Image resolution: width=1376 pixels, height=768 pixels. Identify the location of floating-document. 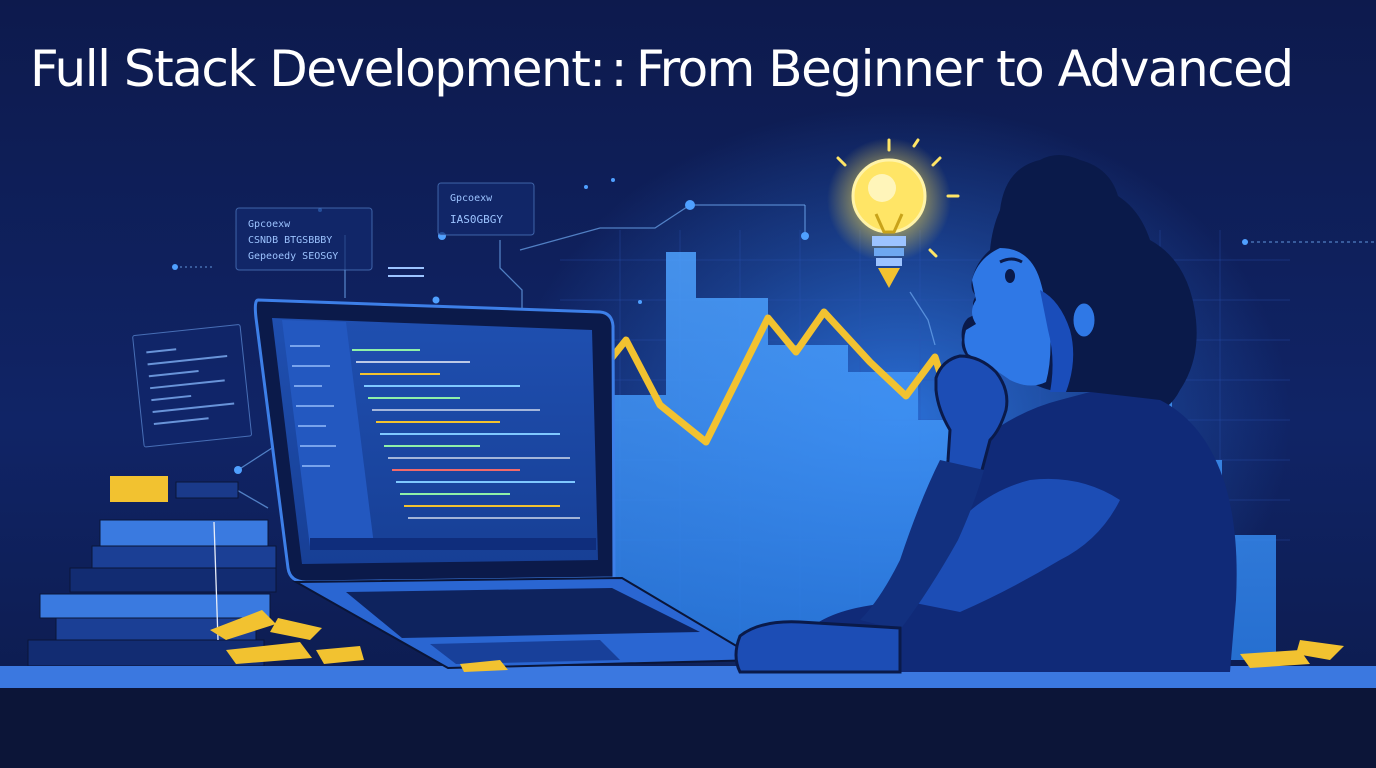
(192, 386).